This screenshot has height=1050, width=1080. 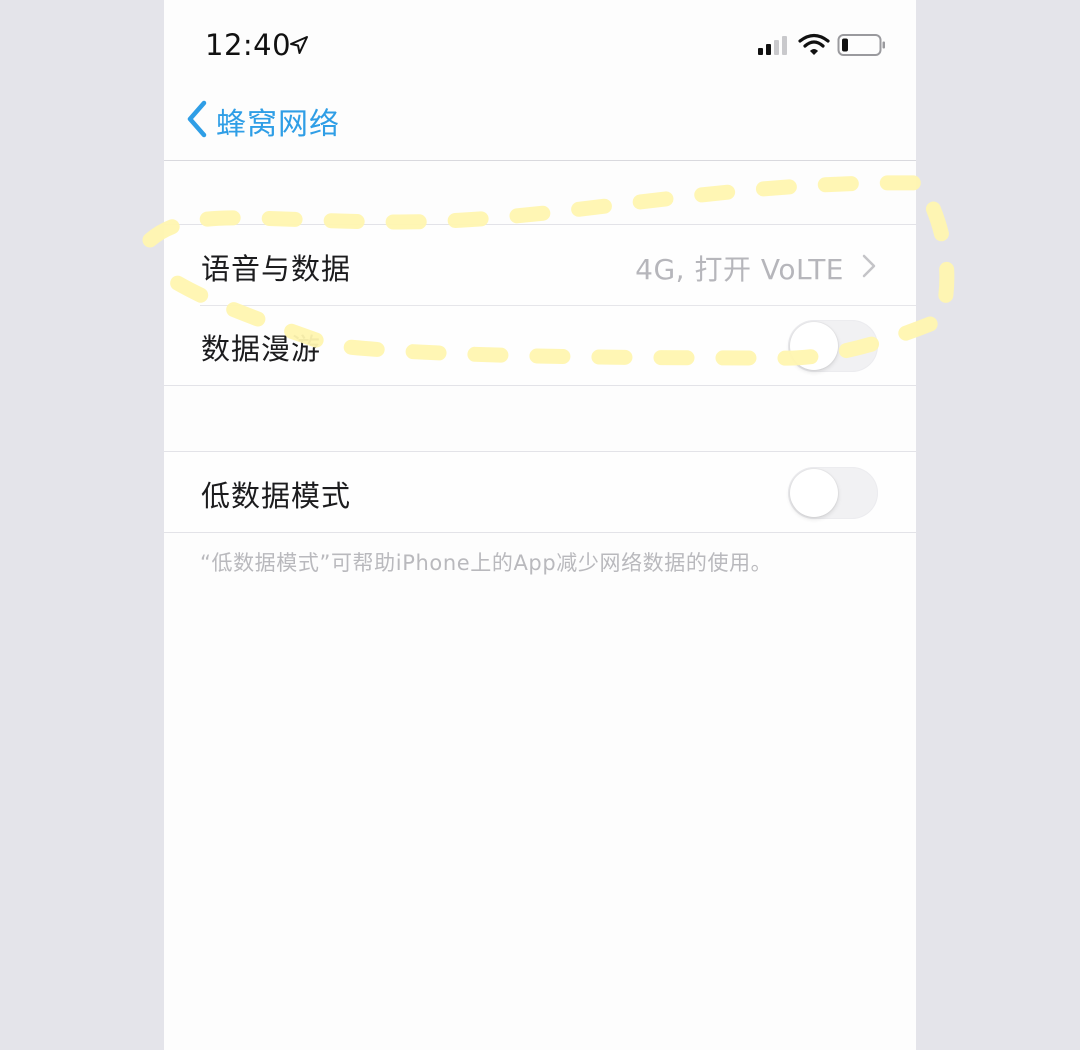 What do you see at coordinates (814, 47) in the screenshot?
I see `wifi-icon` at bounding box center [814, 47].